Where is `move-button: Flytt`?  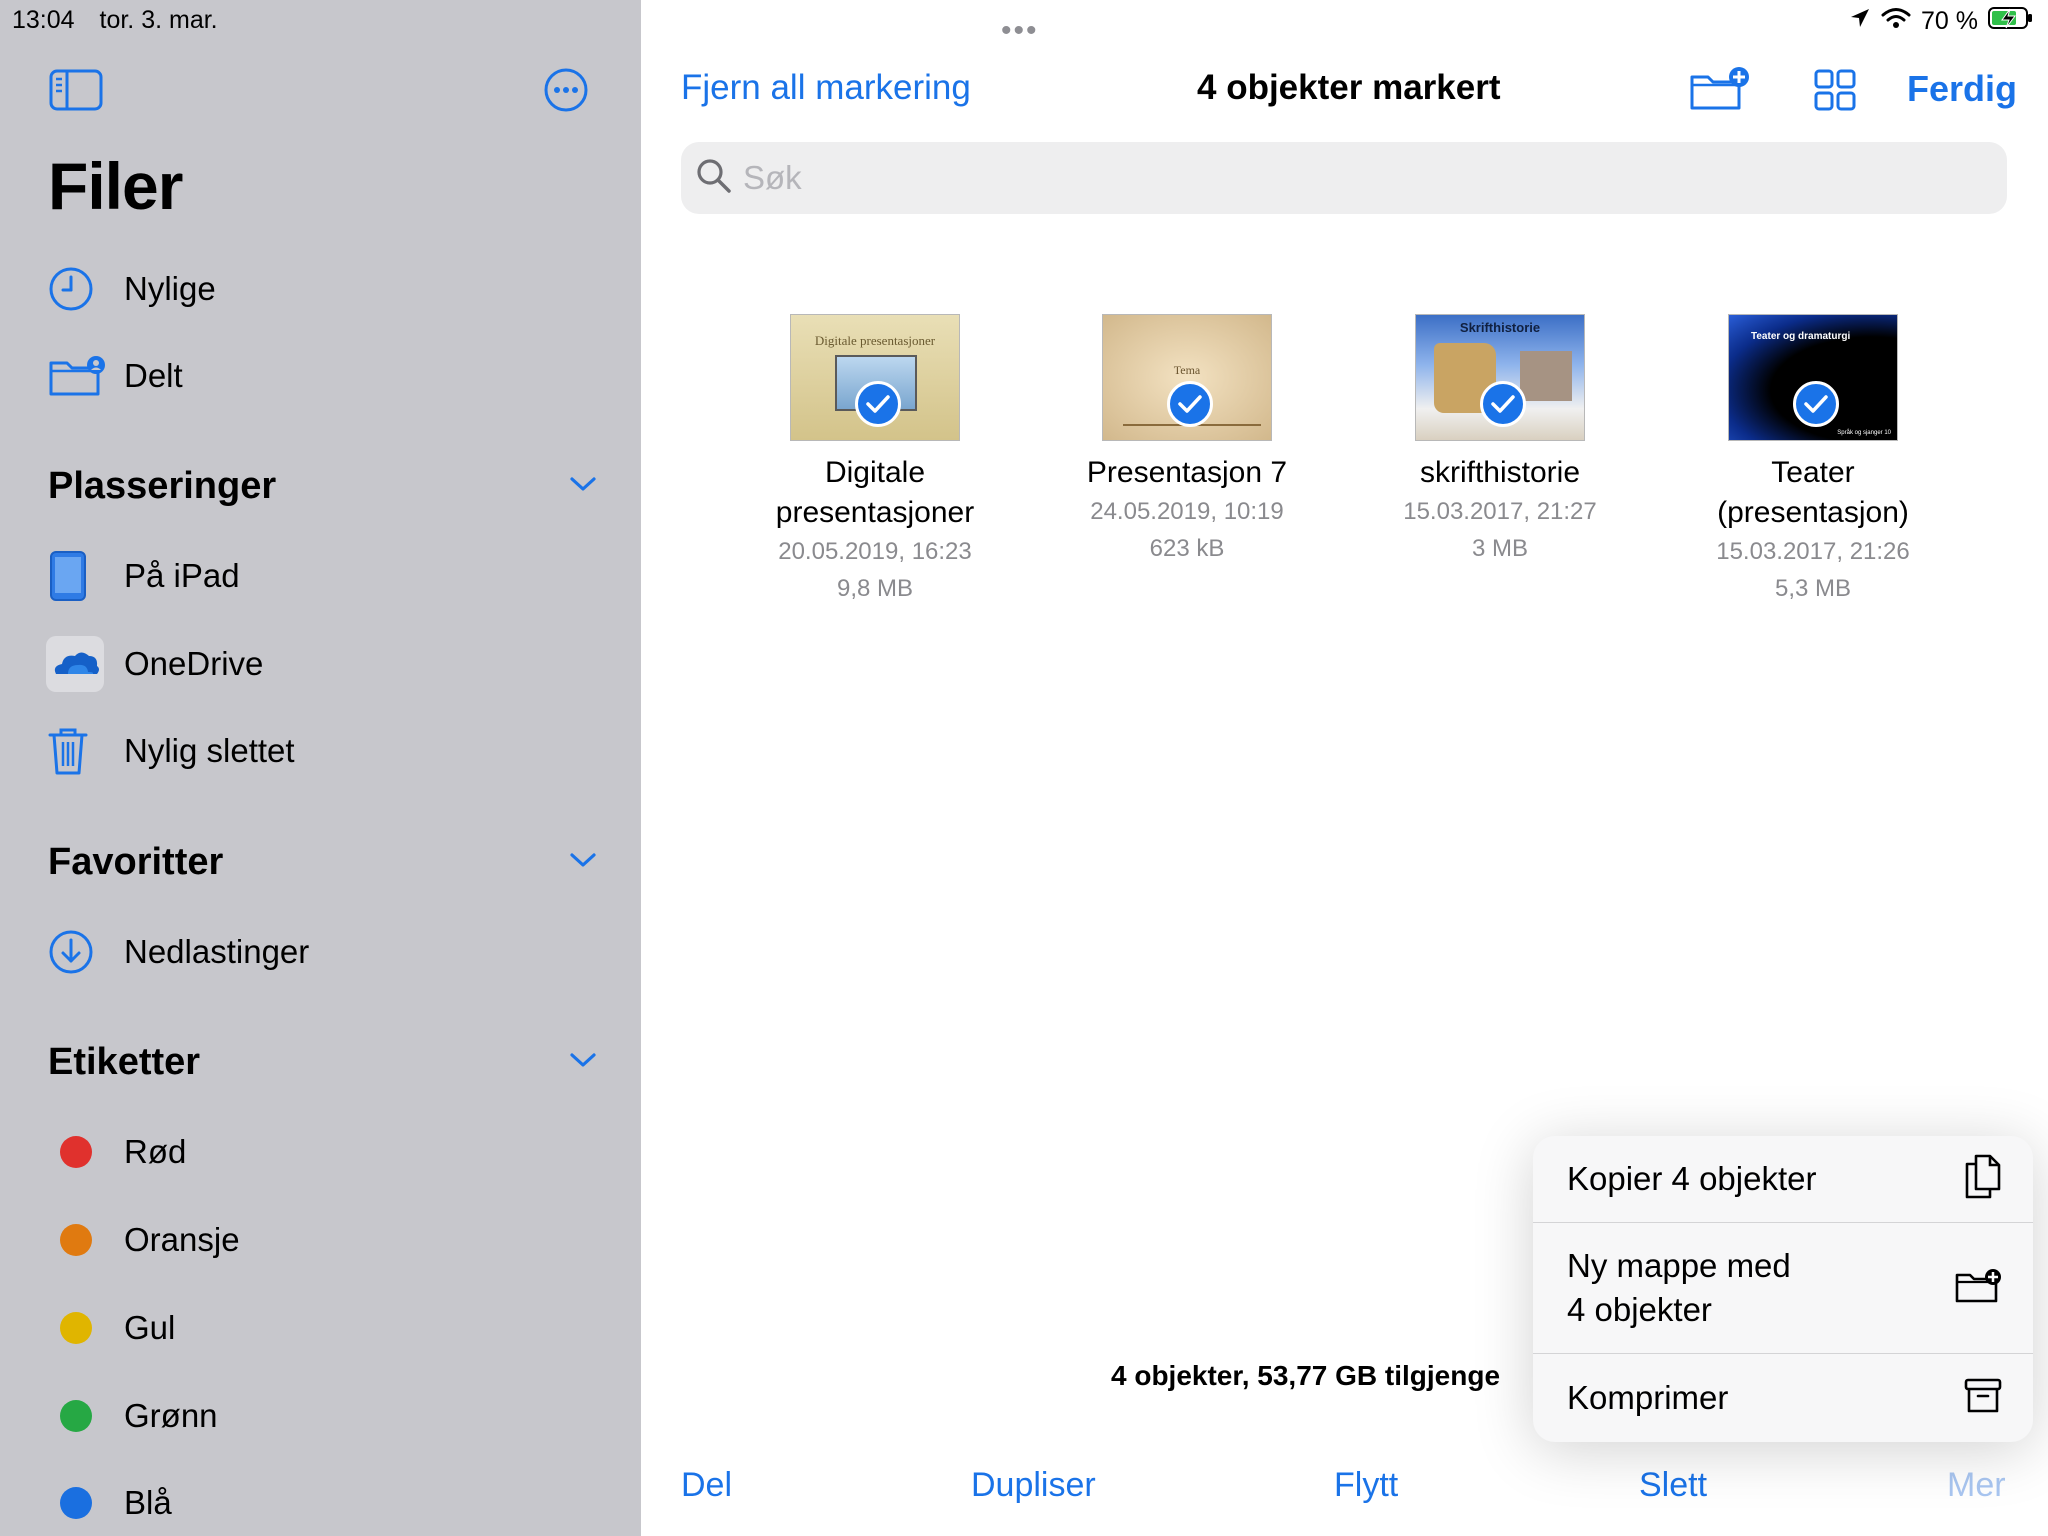
move-button: Flytt is located at coordinates (1366, 1485).